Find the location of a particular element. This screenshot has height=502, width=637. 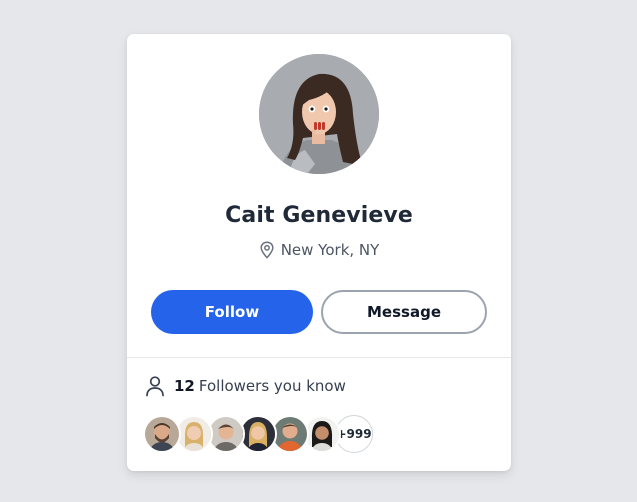

profile-location: New York, NY is located at coordinates (319, 250).